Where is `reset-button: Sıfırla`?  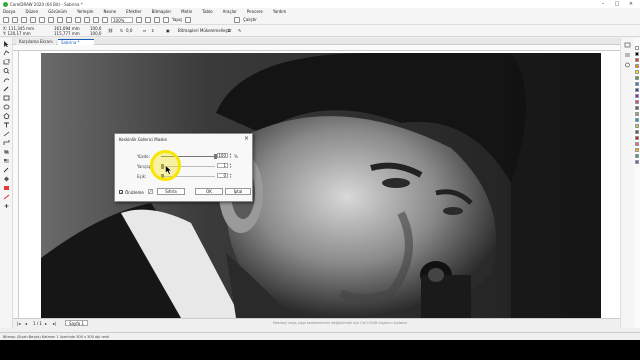
reset-button: Sıfırla is located at coordinates (171, 191).